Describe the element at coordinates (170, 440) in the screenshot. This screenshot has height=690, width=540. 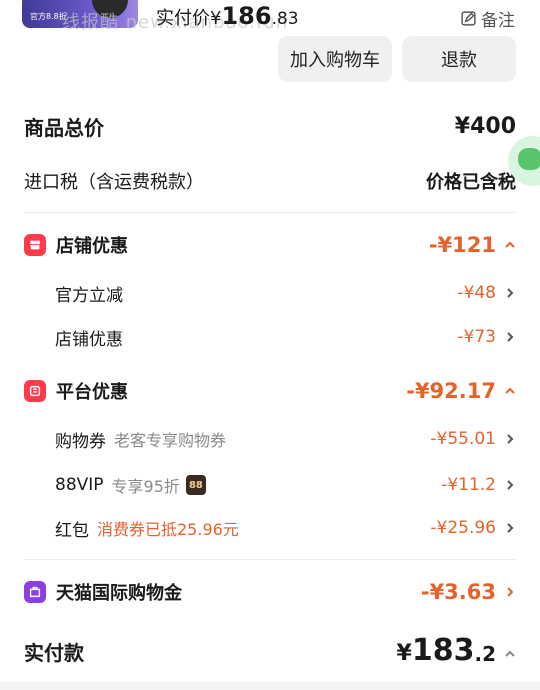
I see `coupon-detail: 老客专享购物券` at that location.